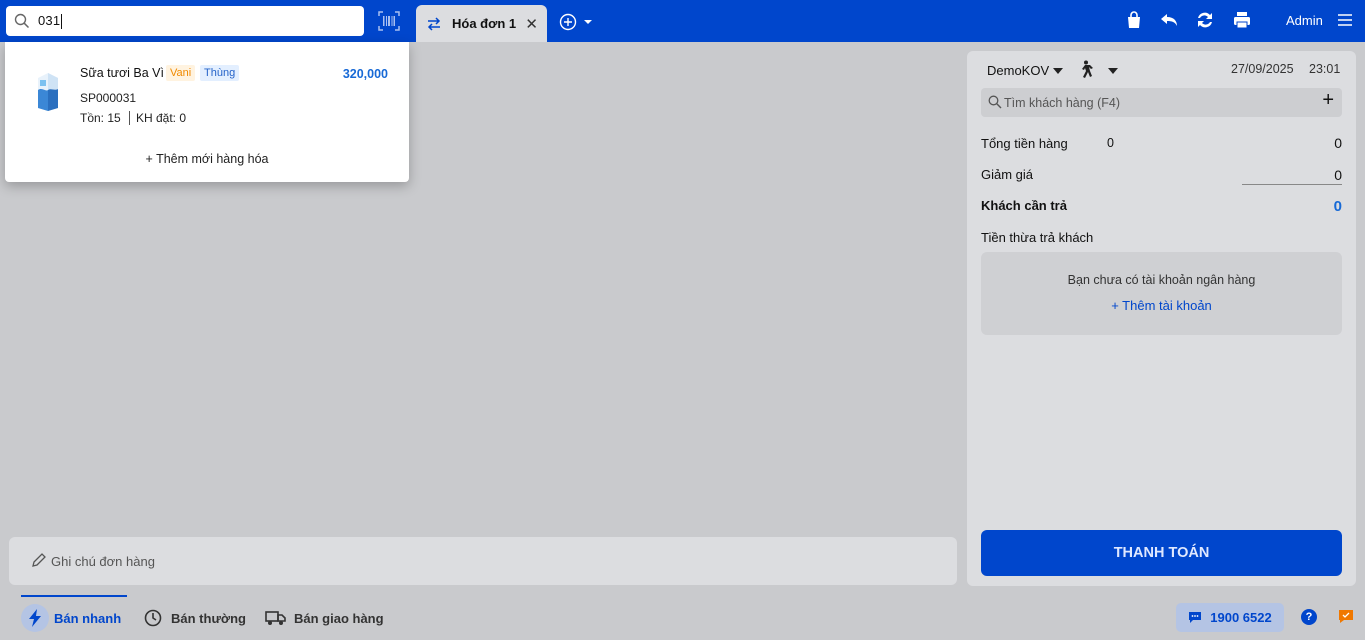 The height and width of the screenshot is (640, 1365). Describe the element at coordinates (1338, 143) in the screenshot. I see `total-value: 0` at that location.